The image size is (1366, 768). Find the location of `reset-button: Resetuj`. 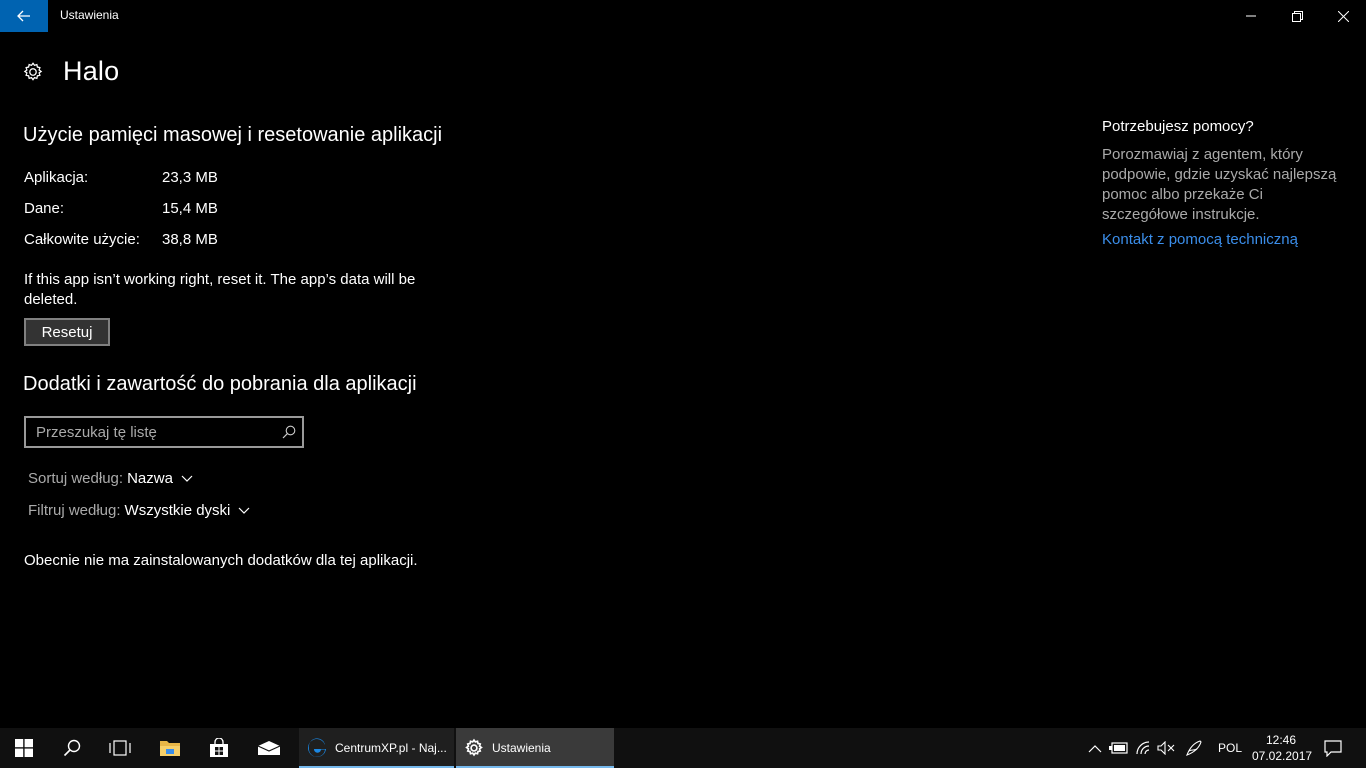

reset-button: Resetuj is located at coordinates (67, 332).